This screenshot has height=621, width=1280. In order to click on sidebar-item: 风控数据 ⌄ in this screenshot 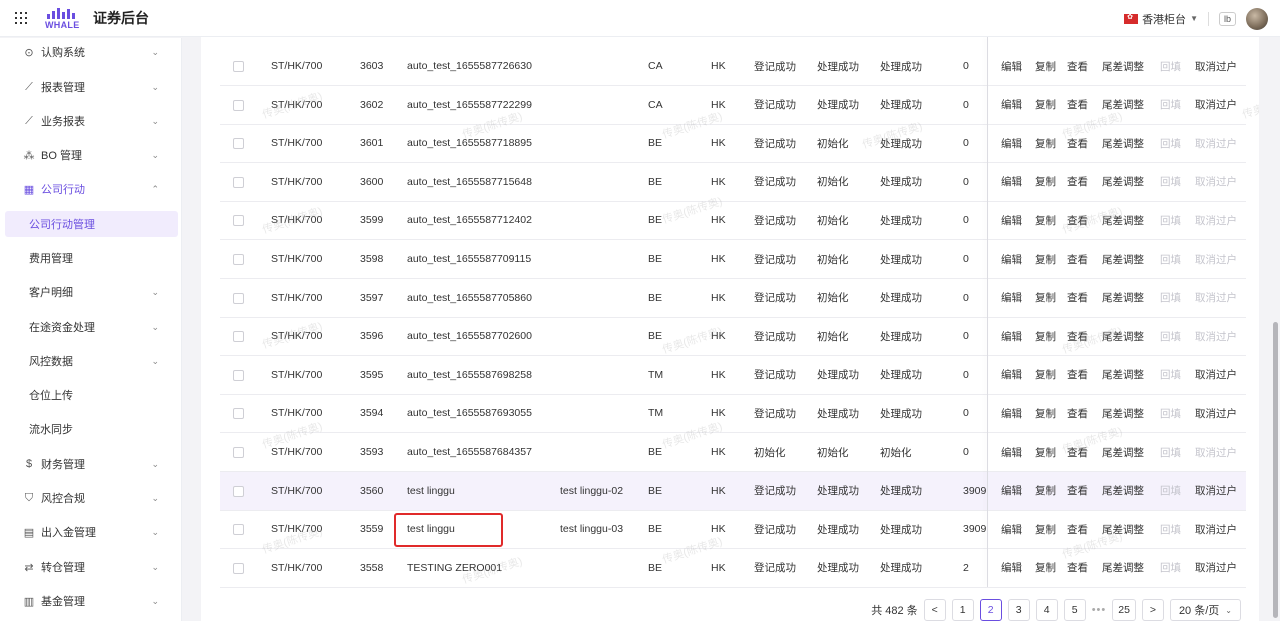, I will do `click(90, 361)`.